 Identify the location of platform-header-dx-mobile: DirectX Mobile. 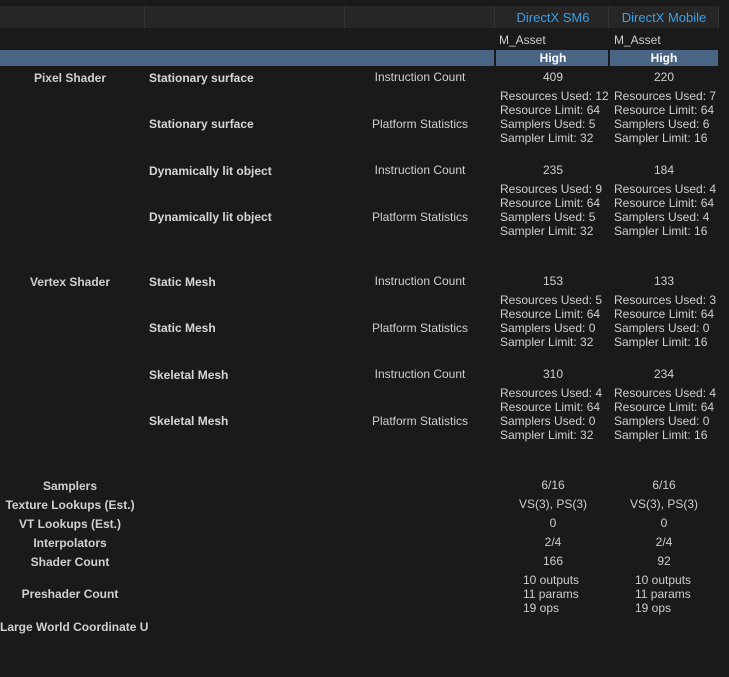
(664, 17).